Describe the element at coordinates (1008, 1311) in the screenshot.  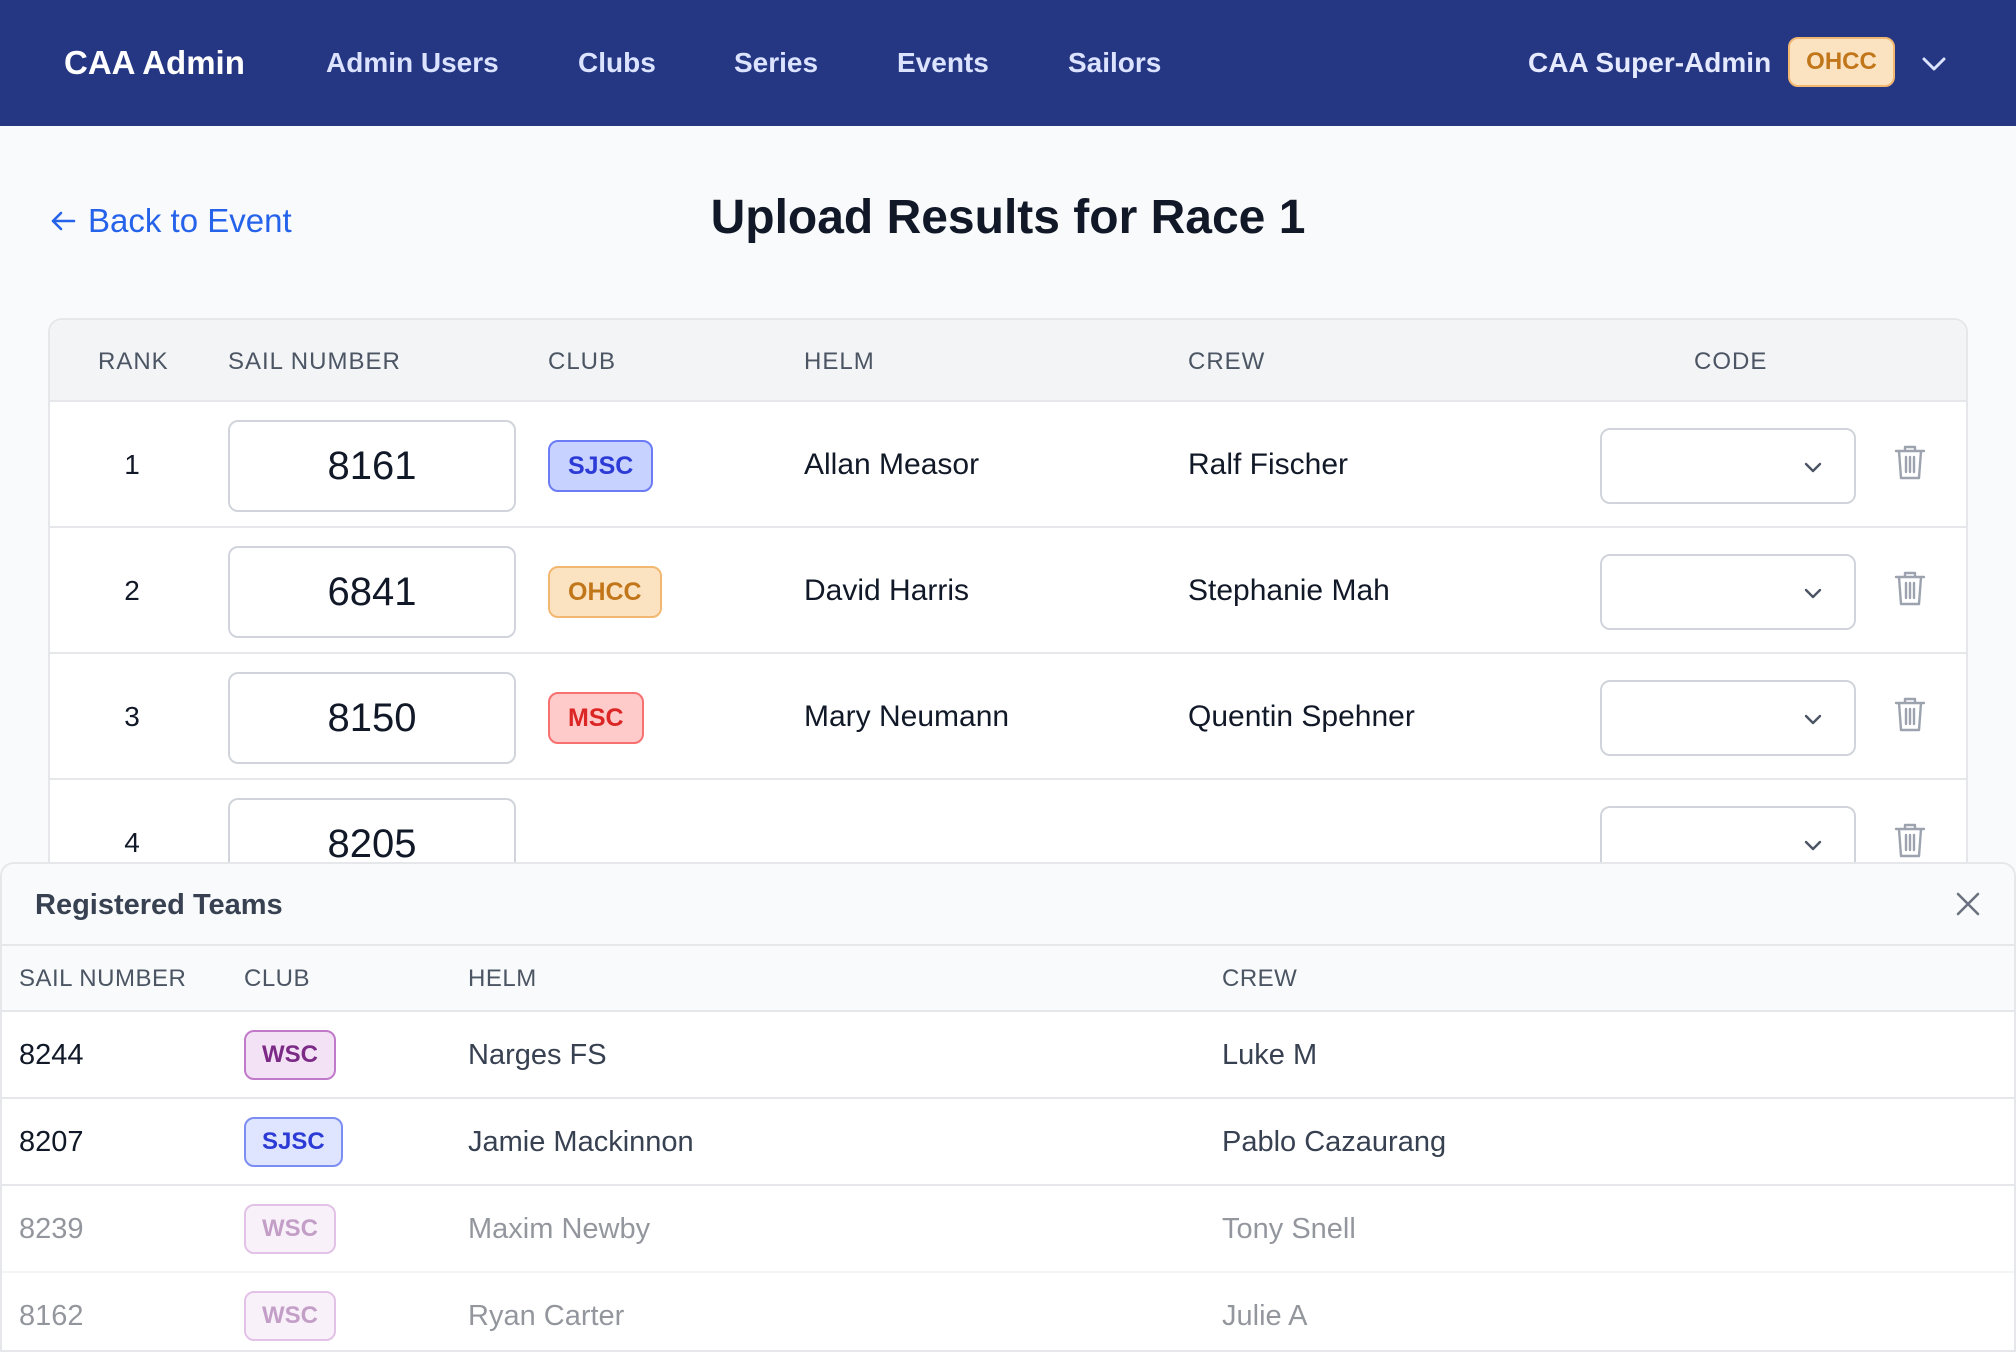
I see `team-row: 8162 WSC Ryan Carter Julie A` at that location.